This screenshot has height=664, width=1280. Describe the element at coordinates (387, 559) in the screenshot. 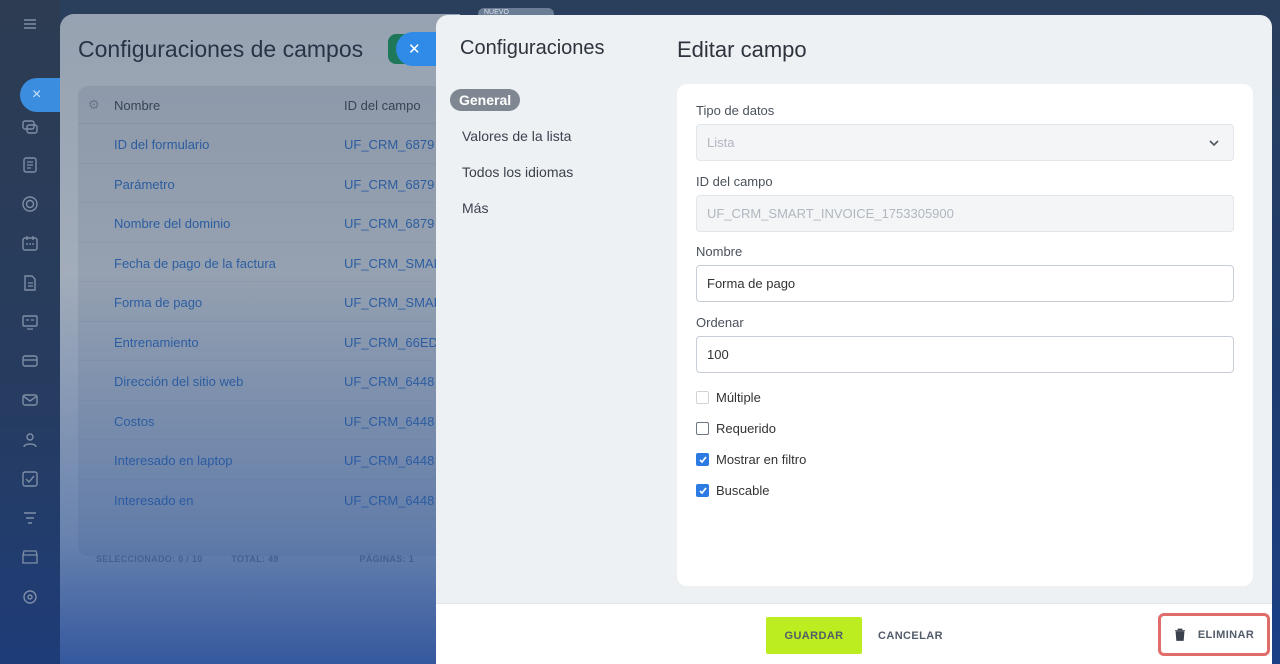

I see `pages-count: PÁGINAS: 1` at that location.